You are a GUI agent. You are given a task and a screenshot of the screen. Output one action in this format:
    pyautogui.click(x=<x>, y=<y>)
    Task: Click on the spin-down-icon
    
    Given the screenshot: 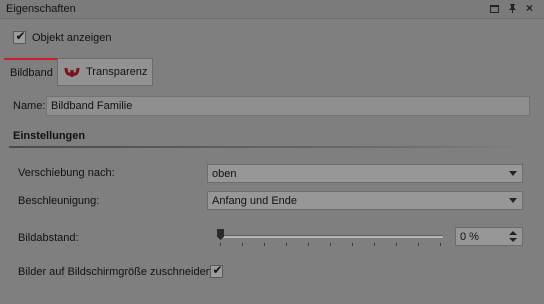 What is the action you would take?
    pyautogui.click(x=513, y=240)
    